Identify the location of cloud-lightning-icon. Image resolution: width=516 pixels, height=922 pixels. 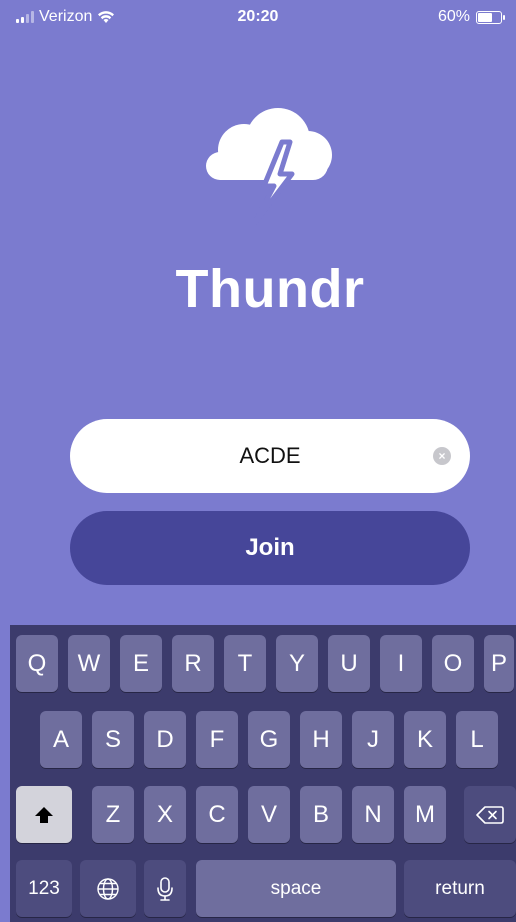
(269, 166).